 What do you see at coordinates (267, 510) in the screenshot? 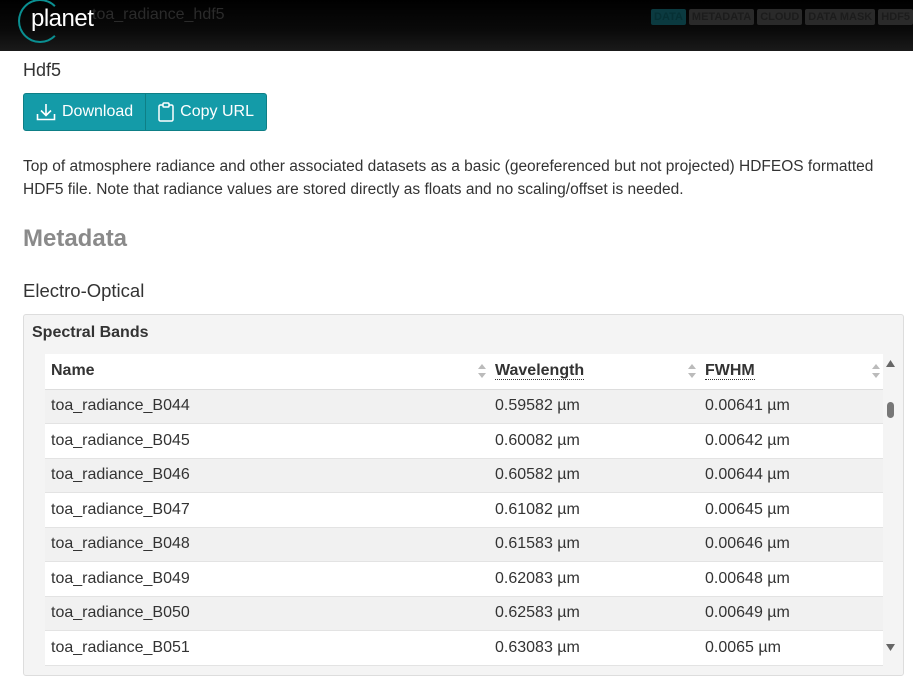
I see `band-name-cell: toa_radiance_B047` at bounding box center [267, 510].